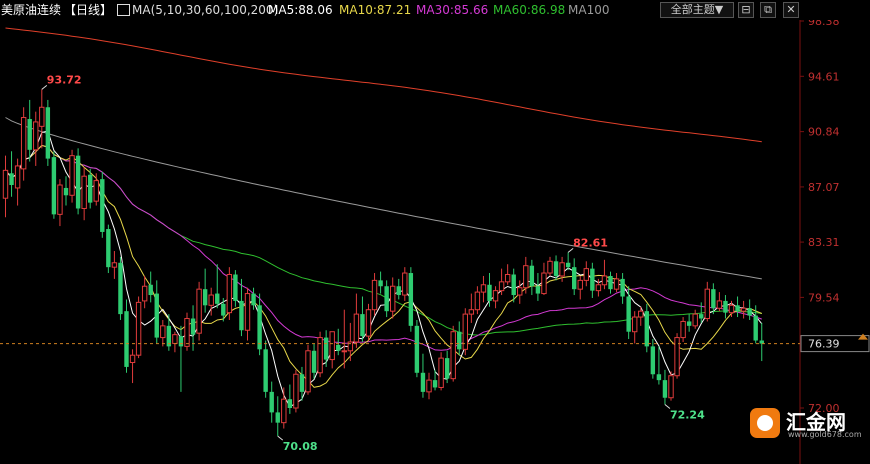  Describe the element at coordinates (824, 242) in the screenshot. I see `y-tick-label: 83.31` at that location.